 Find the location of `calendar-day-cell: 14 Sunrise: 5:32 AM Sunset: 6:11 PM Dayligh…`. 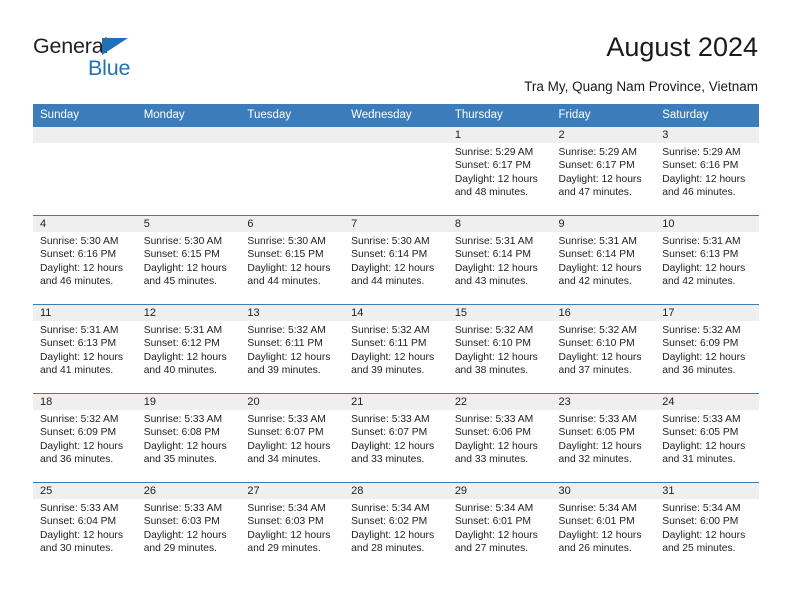

calendar-day-cell: 14 Sunrise: 5:32 AM Sunset: 6:11 PM Dayligh… is located at coordinates (396, 349).